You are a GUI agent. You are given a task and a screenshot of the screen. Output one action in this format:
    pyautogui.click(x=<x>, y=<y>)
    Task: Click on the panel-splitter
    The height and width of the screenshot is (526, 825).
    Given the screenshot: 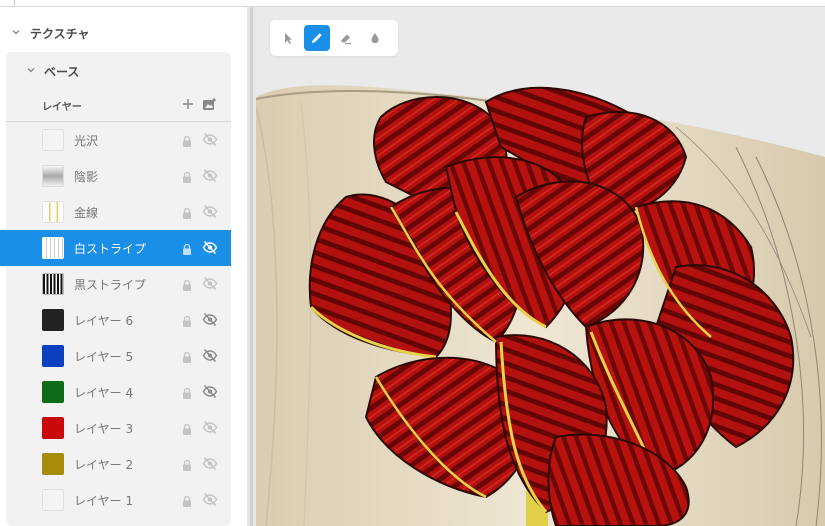 What is the action you would take?
    pyautogui.click(x=251, y=266)
    